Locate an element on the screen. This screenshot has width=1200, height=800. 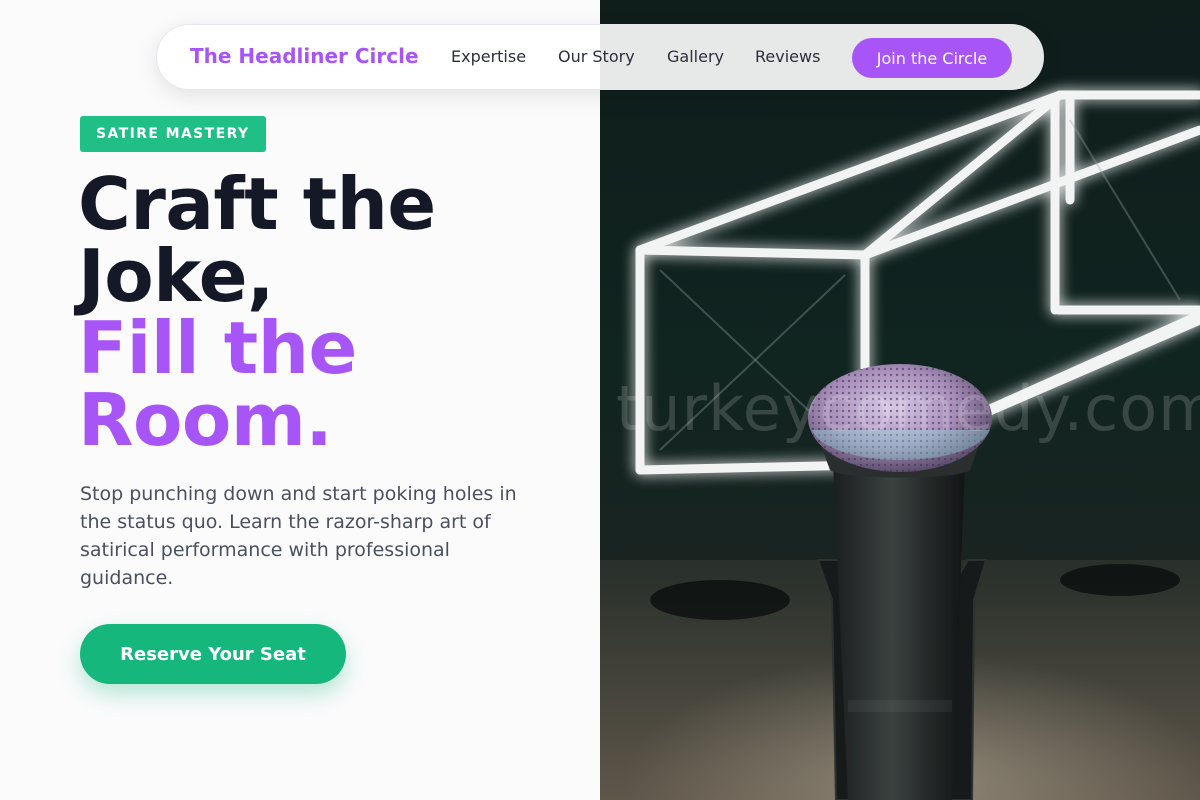
headline-line-1: Craft the is located at coordinates (257, 204).